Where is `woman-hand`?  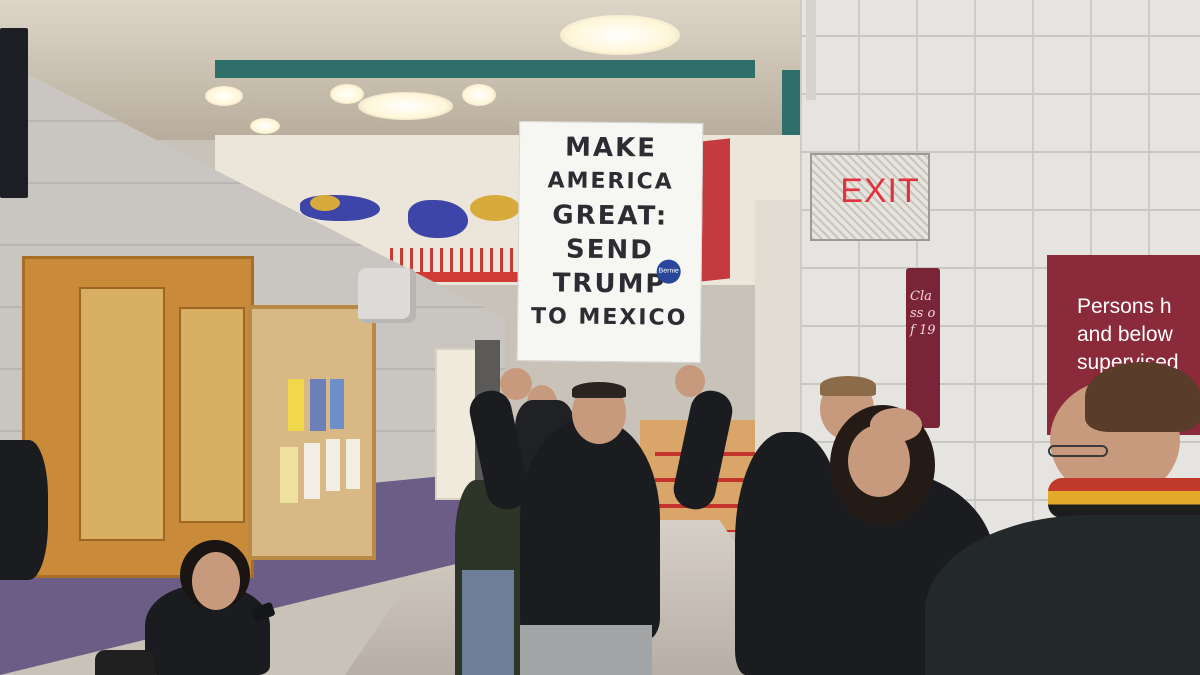
woman-hand is located at coordinates (896, 425).